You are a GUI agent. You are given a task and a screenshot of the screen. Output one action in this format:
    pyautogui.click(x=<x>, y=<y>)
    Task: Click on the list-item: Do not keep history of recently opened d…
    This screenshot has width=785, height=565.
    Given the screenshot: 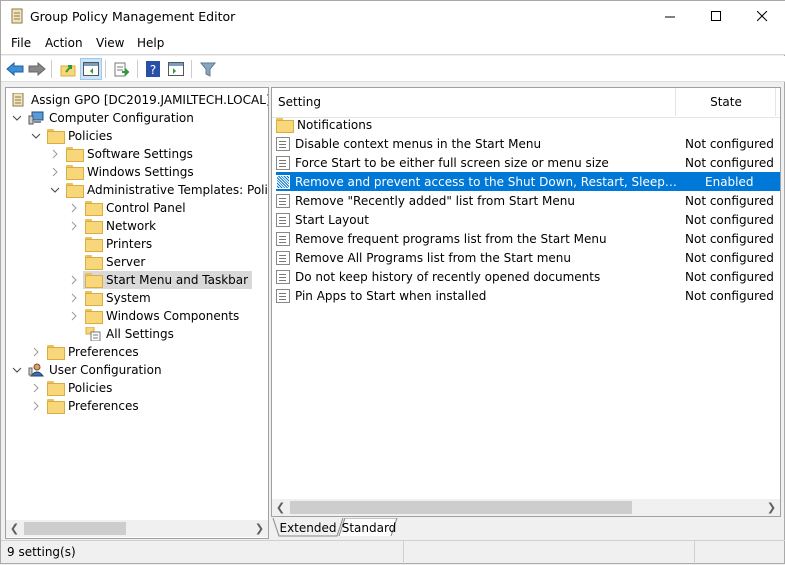 What is the action you would take?
    pyautogui.click(x=528, y=276)
    